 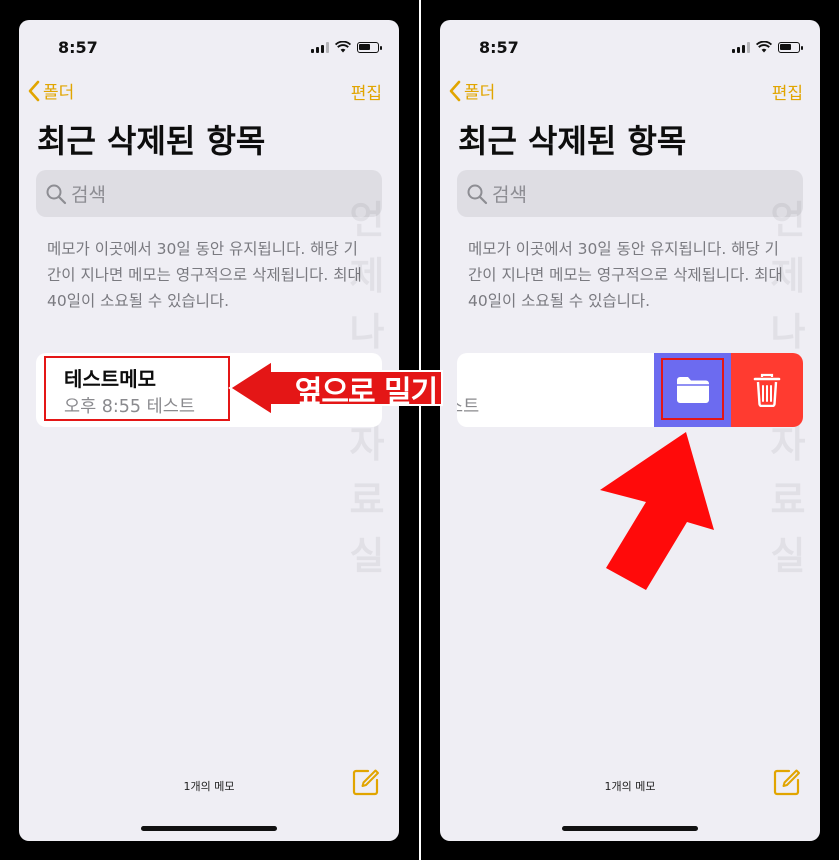 What do you see at coordinates (630, 390) in the screenshot?
I see `note-list-item-swiped: 스트` at bounding box center [630, 390].